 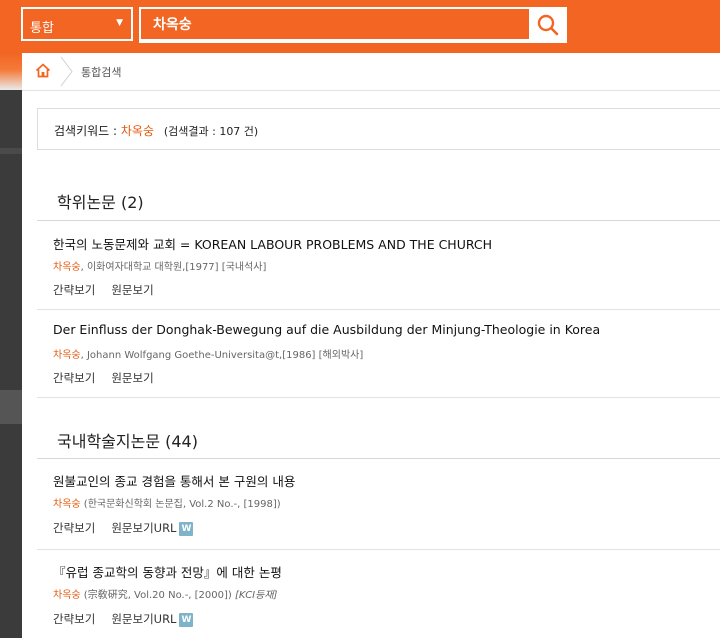 What do you see at coordinates (211, 131) in the screenshot?
I see `summary-result-count: (검색결과 : 107 건)` at bounding box center [211, 131].